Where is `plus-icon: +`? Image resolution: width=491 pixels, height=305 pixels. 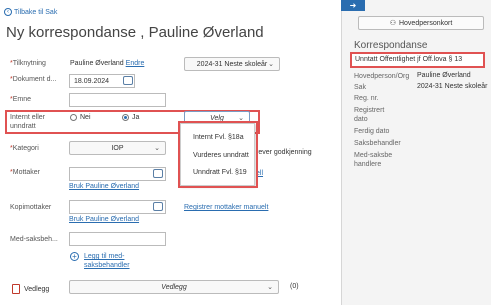 plus-icon: + is located at coordinates (74, 256).